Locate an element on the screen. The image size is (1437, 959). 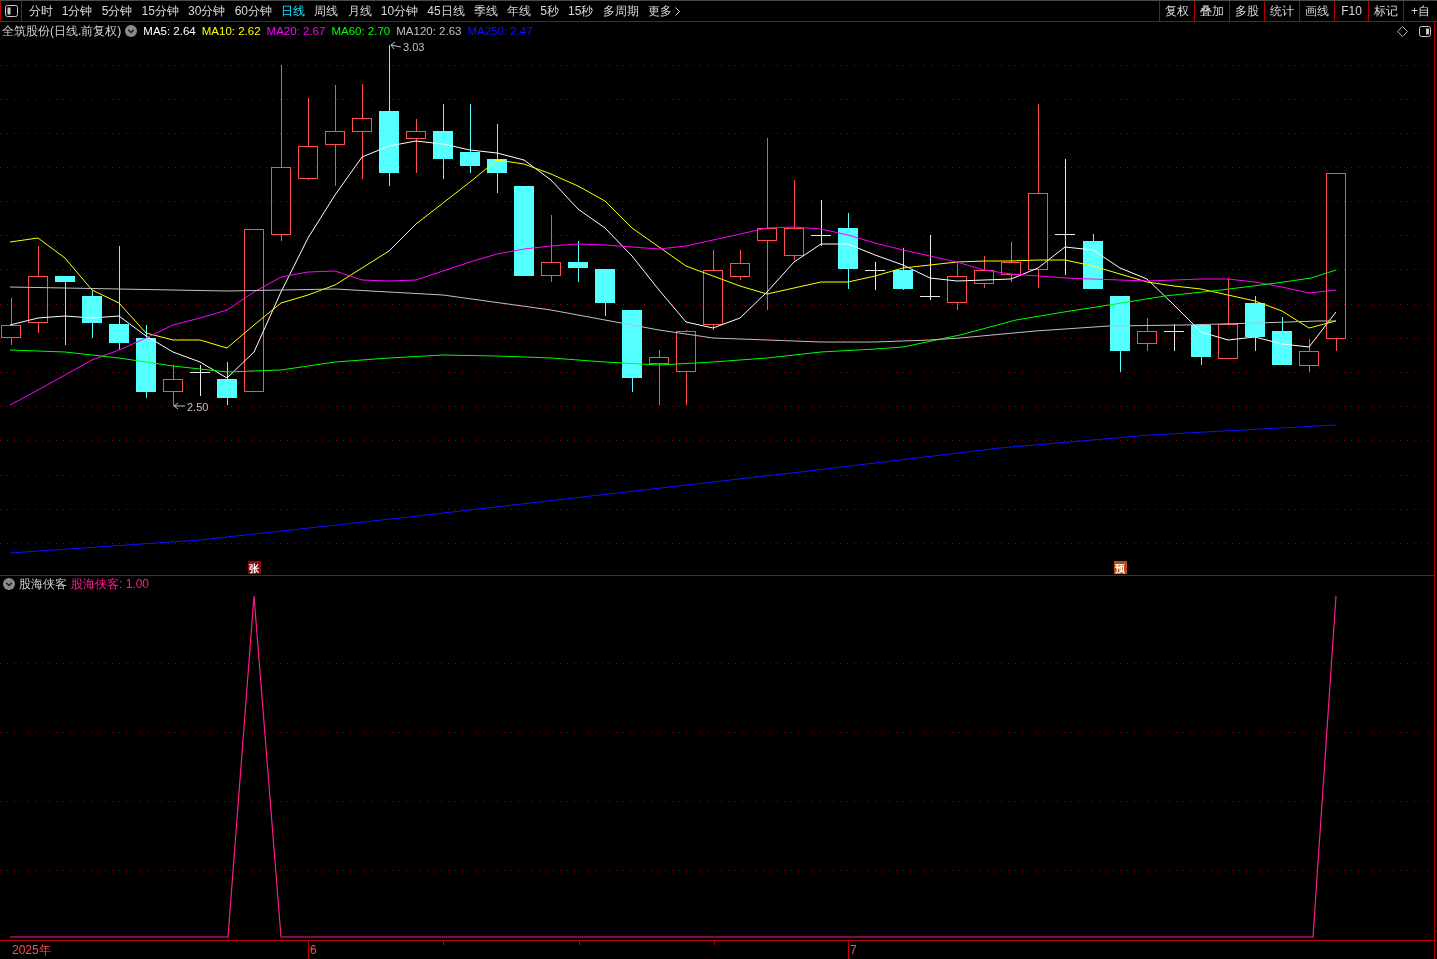
low-price-label: 2.50 is located at coordinates (198, 407).